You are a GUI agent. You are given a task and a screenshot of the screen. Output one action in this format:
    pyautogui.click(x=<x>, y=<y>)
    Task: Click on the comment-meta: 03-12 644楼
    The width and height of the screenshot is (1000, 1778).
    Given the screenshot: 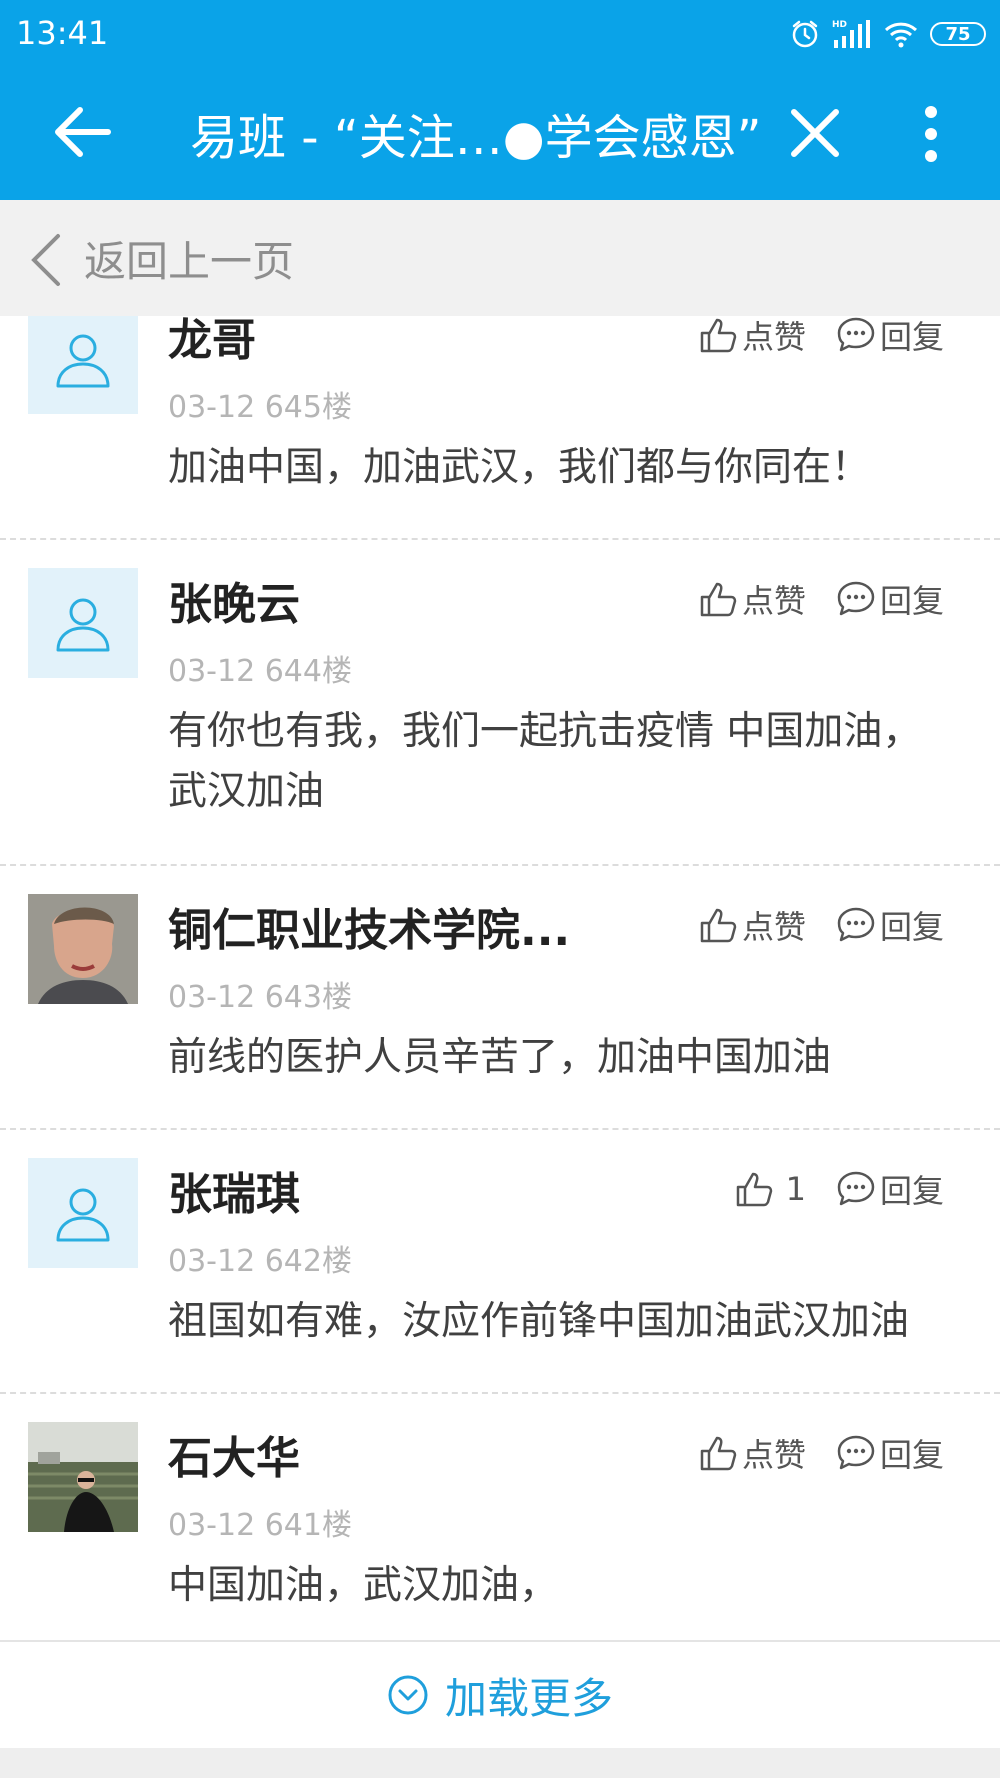 What is the action you would take?
    pyautogui.click(x=260, y=671)
    